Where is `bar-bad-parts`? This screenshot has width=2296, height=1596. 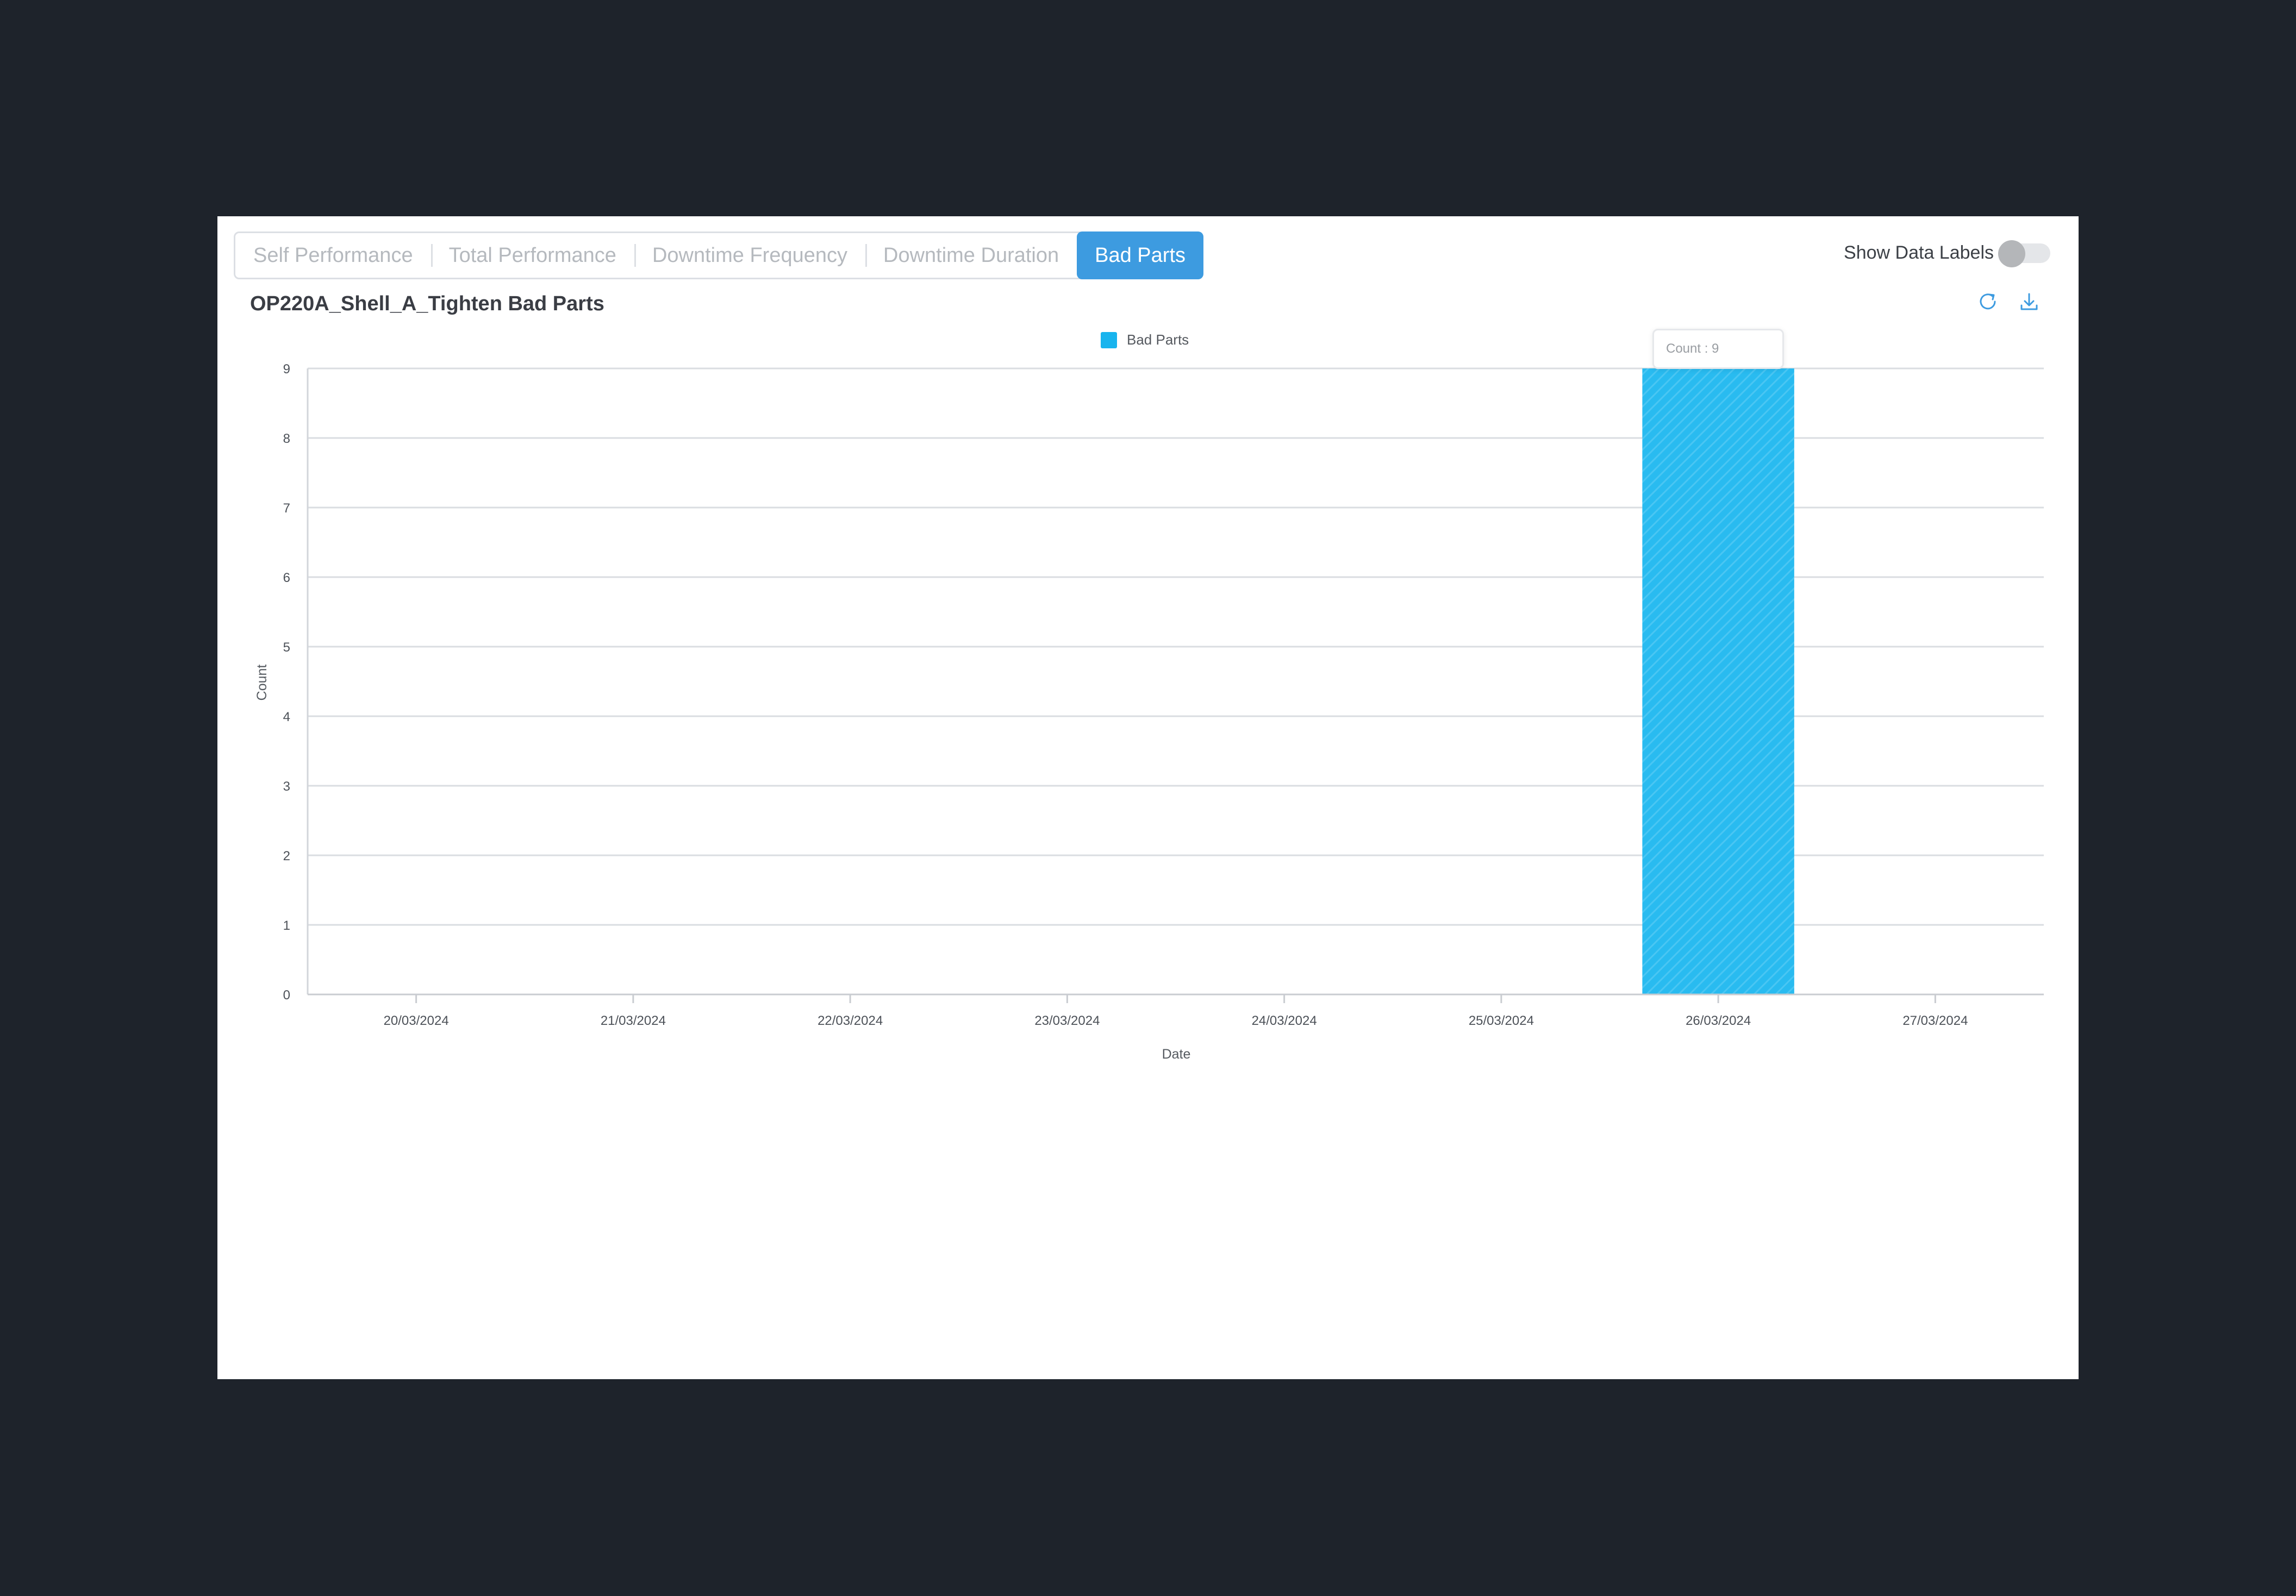 bar-bad-parts is located at coordinates (1718, 681).